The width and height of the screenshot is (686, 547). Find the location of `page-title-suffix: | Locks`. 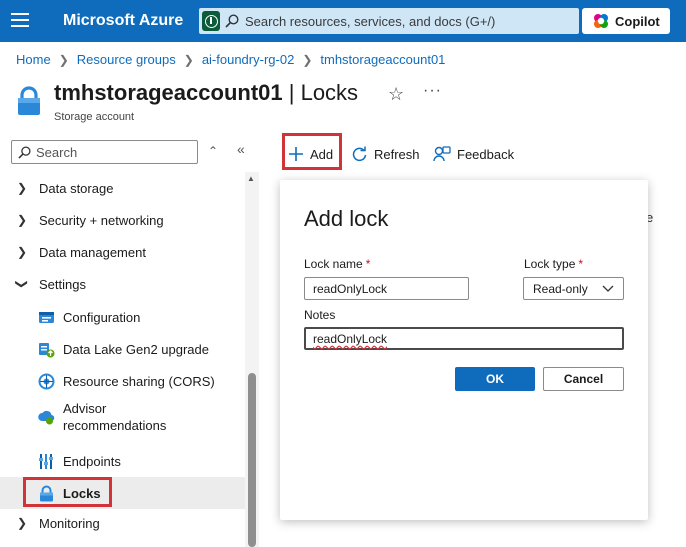

page-title-suffix: | Locks is located at coordinates (323, 92).